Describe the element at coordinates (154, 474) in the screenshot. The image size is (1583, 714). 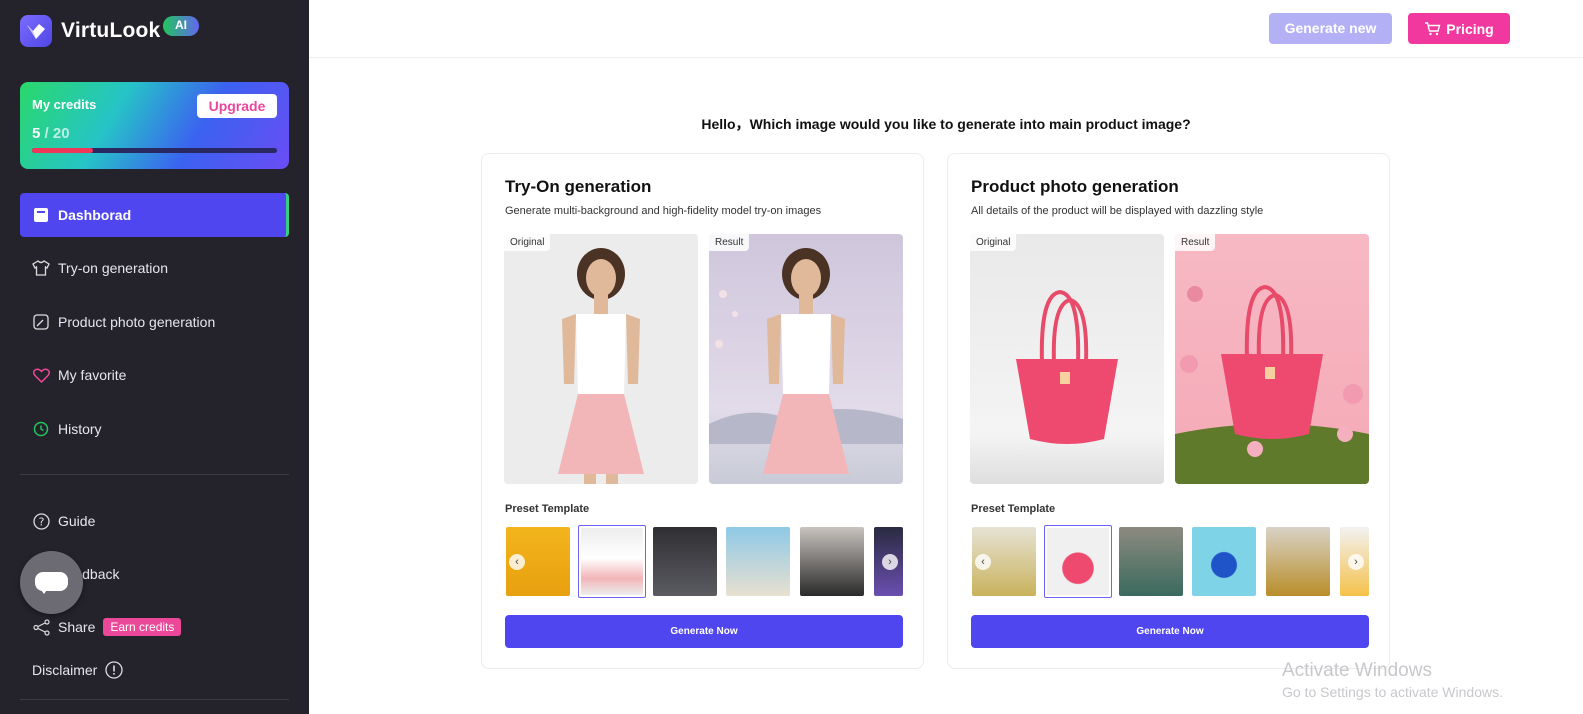
I see `sidebar-divider` at that location.